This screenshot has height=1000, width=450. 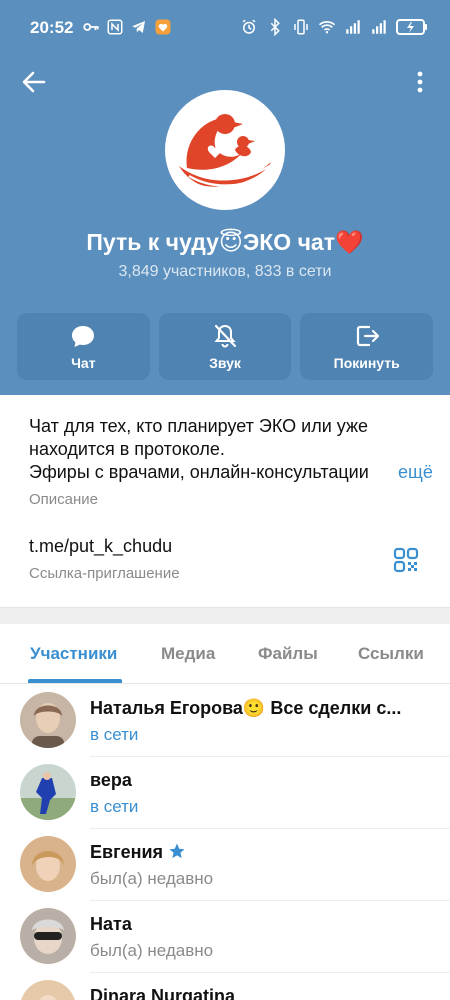 What do you see at coordinates (127, 449) in the screenshot?
I see `description-line-2: находится в протоколе.` at bounding box center [127, 449].